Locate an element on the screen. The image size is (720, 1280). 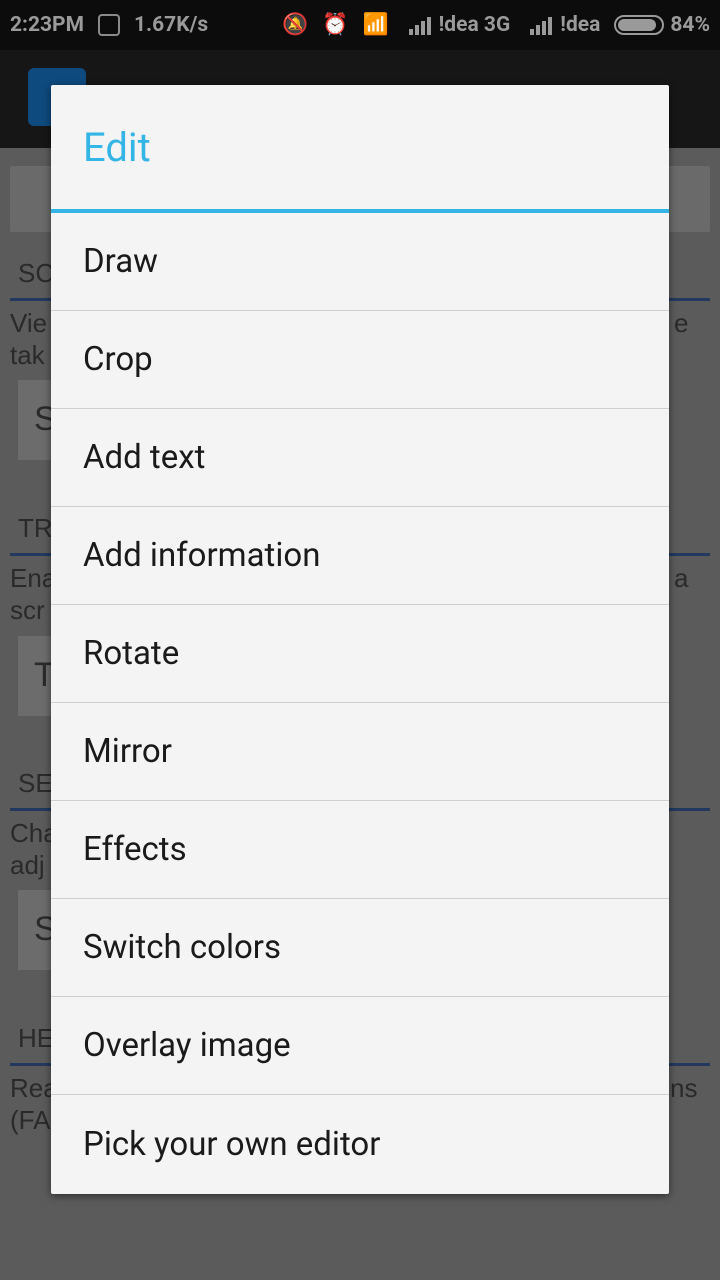
network-speed: 1.67K/s is located at coordinates (171, 25).